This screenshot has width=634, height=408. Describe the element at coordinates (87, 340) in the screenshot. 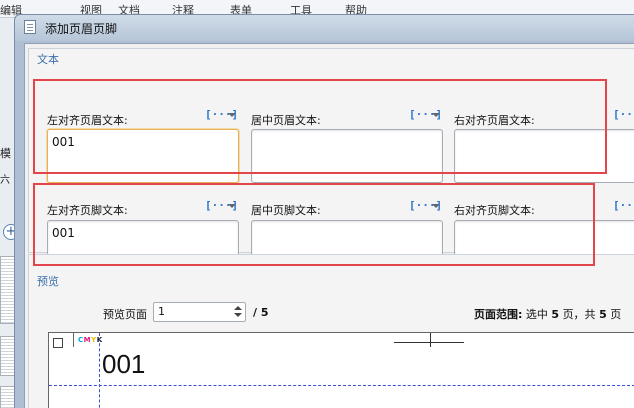

I see `cmyk-m: M` at that location.